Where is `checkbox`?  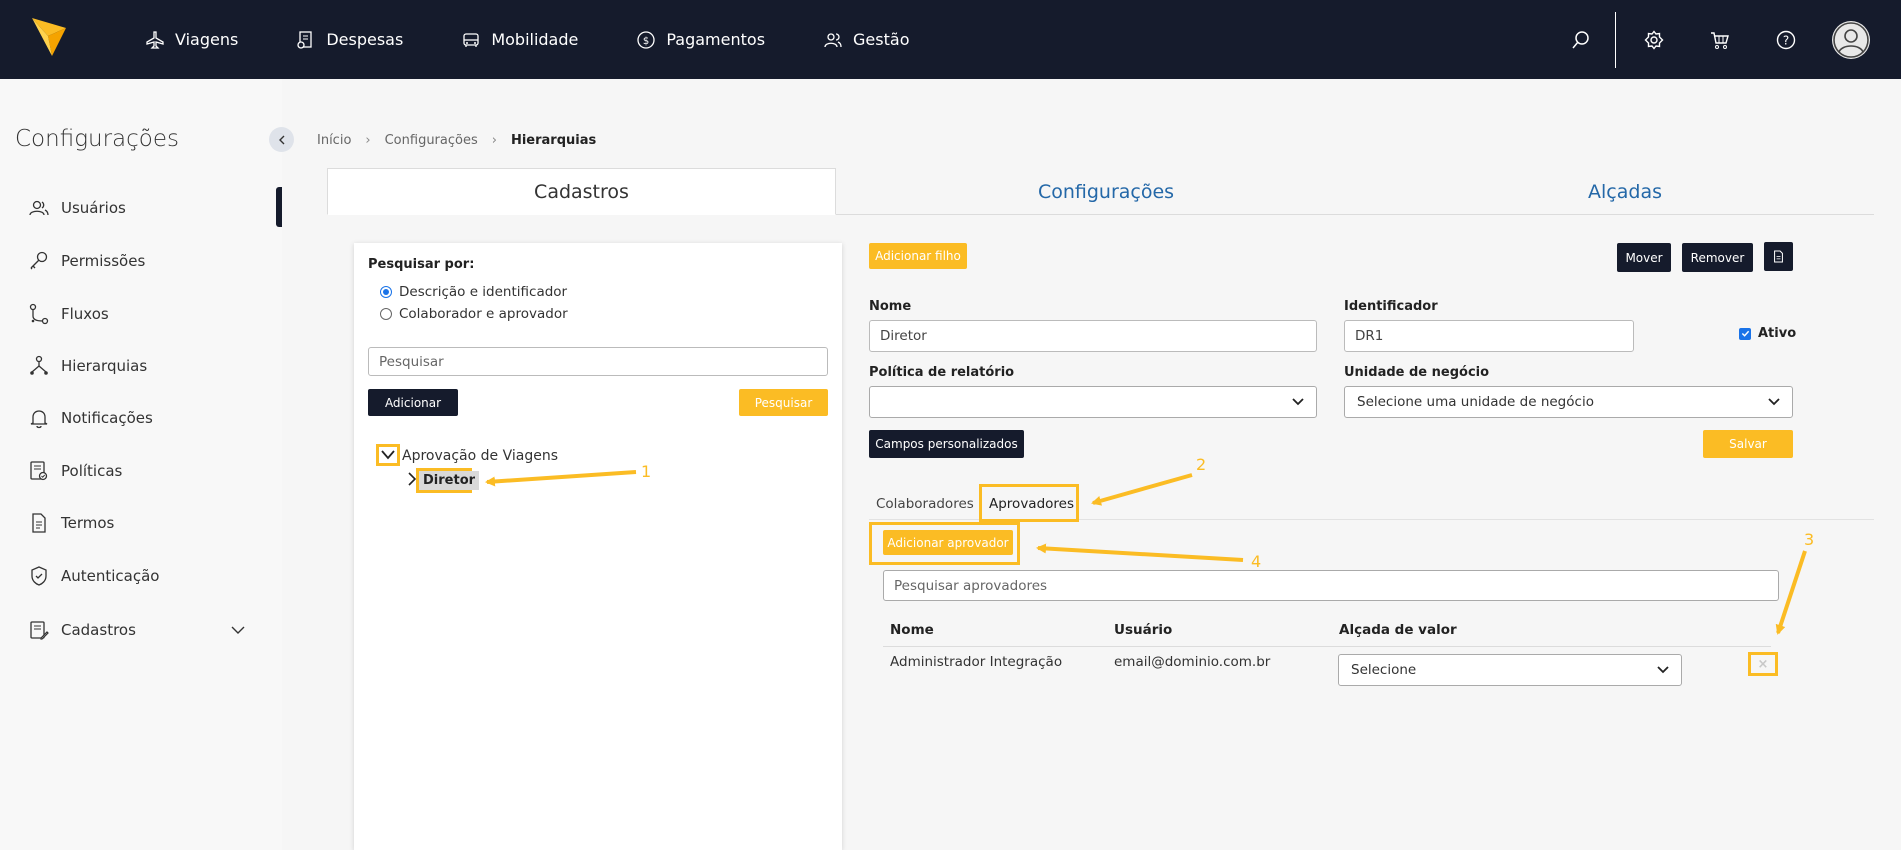 checkbox is located at coordinates (1745, 333).